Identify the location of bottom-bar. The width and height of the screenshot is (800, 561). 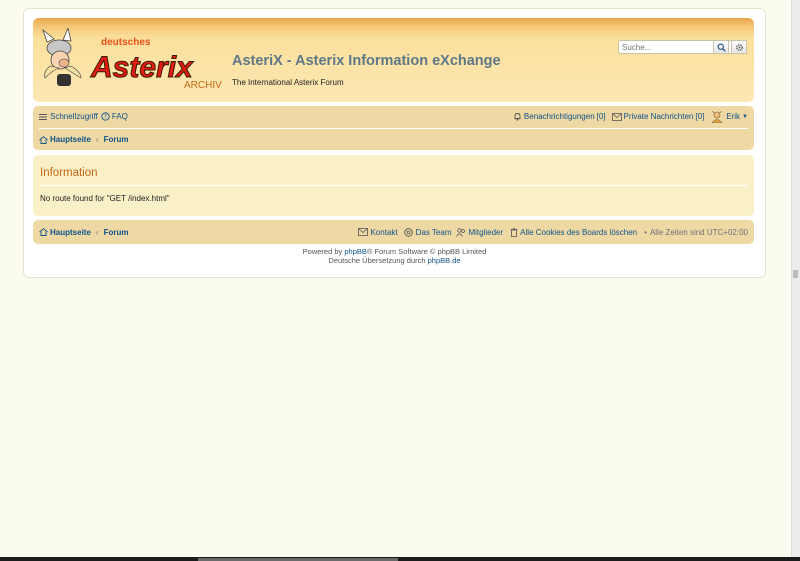
(400, 559).